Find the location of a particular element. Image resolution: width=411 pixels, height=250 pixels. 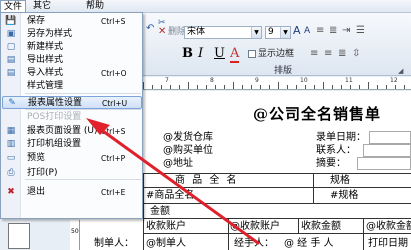

align-left-icon: ≡ is located at coordinates (314, 54).